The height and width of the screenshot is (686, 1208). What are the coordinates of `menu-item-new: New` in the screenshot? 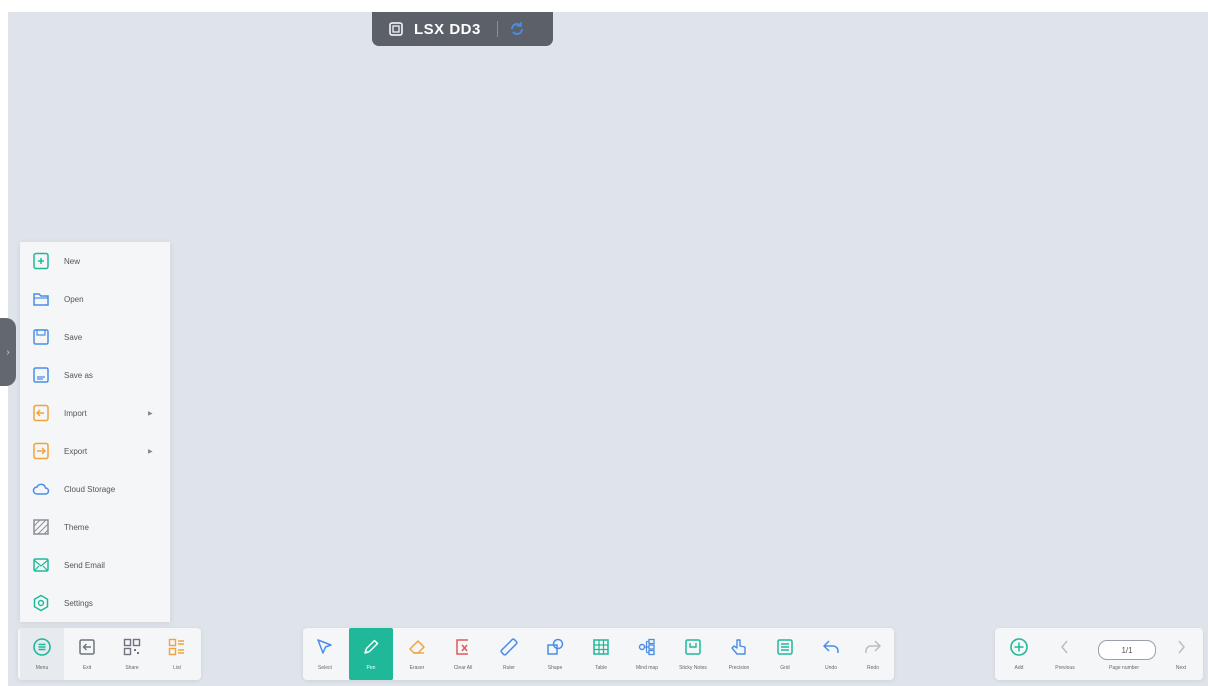 It's located at (95, 261).